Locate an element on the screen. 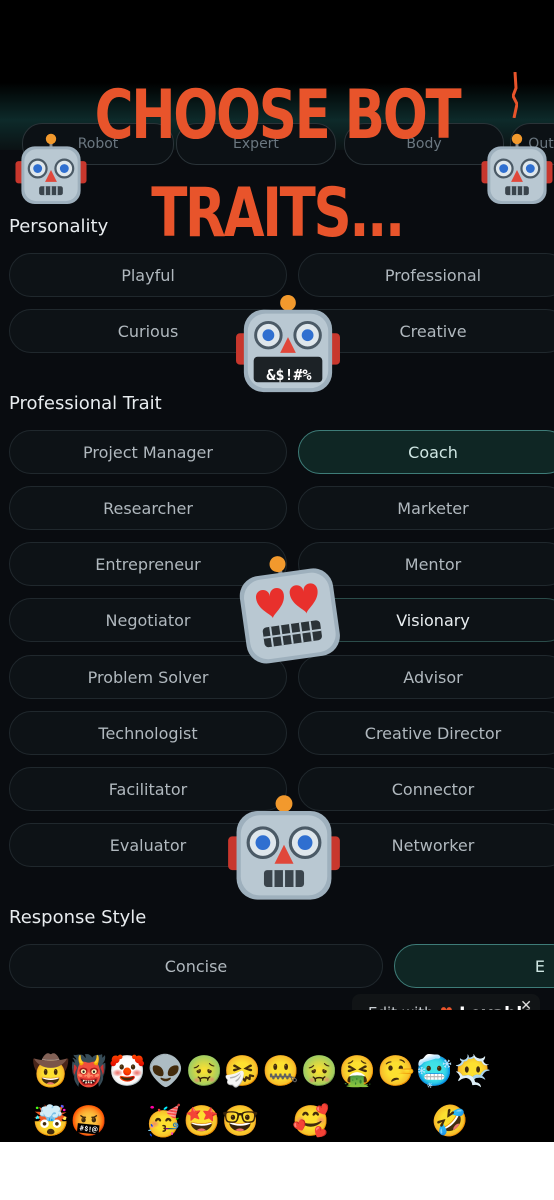 The image size is (554, 1200). emoji-row-2: 🤯 🤬 😭 🥳 🤩 🤓 😘 🥰 😎 😇 😂 🤣 is located at coordinates (250, 1122).